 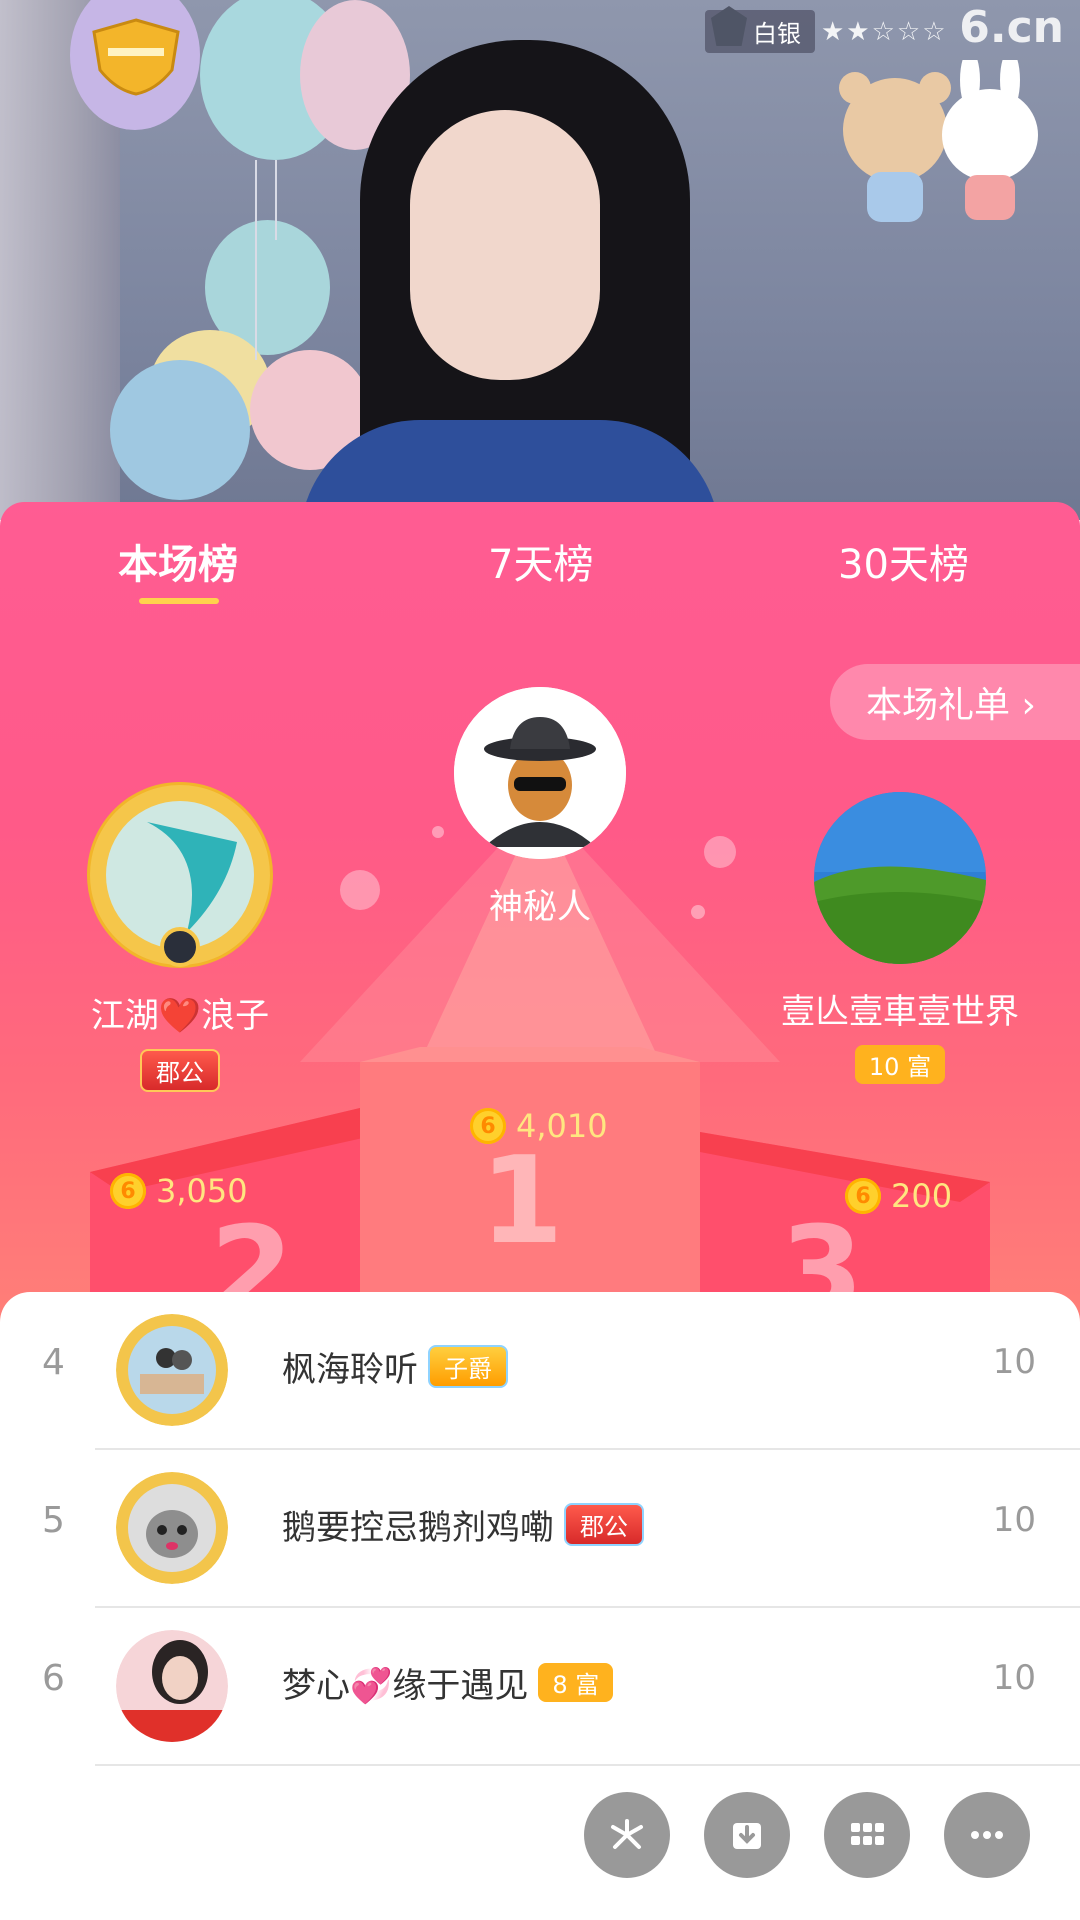 I want to click on download-button, so click(x=747, y=1835).